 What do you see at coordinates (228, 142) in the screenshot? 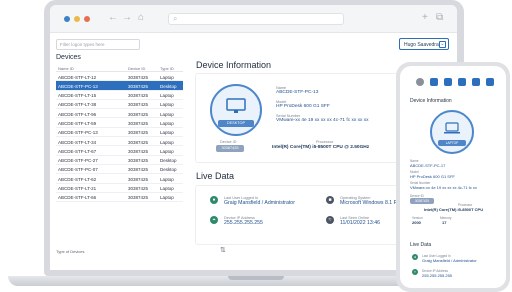
I see `device-id-label: Device ID` at bounding box center [228, 142].